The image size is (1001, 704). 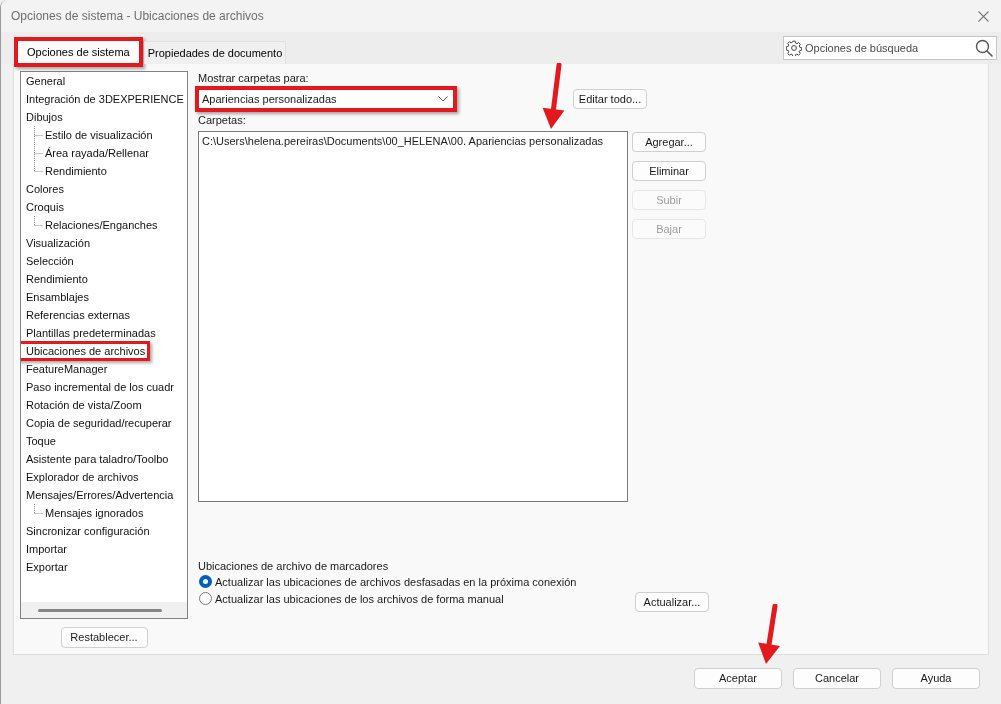 I want to click on tree-item: Sincronizar configuración, so click(x=88, y=531).